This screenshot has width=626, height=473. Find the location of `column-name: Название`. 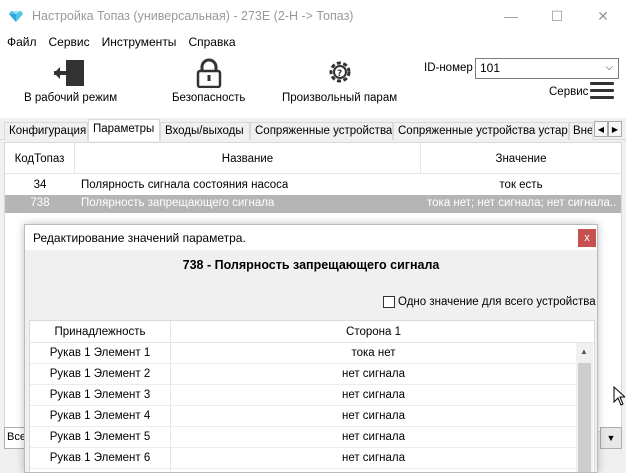

column-name: Название is located at coordinates (248, 158).